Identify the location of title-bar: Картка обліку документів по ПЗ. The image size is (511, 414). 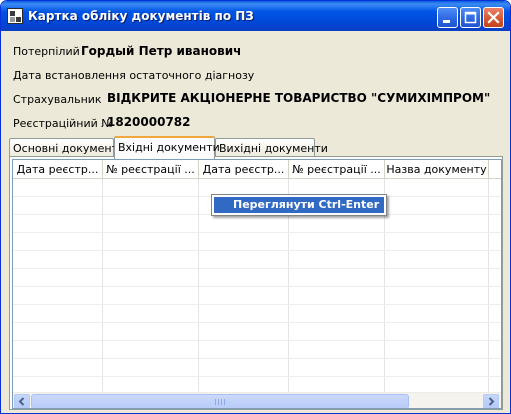
(255, 16).